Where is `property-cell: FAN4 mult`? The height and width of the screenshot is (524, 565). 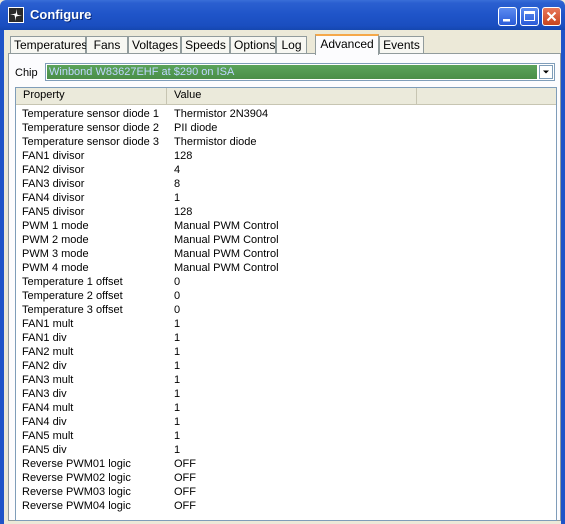 property-cell: FAN4 mult is located at coordinates (48, 408).